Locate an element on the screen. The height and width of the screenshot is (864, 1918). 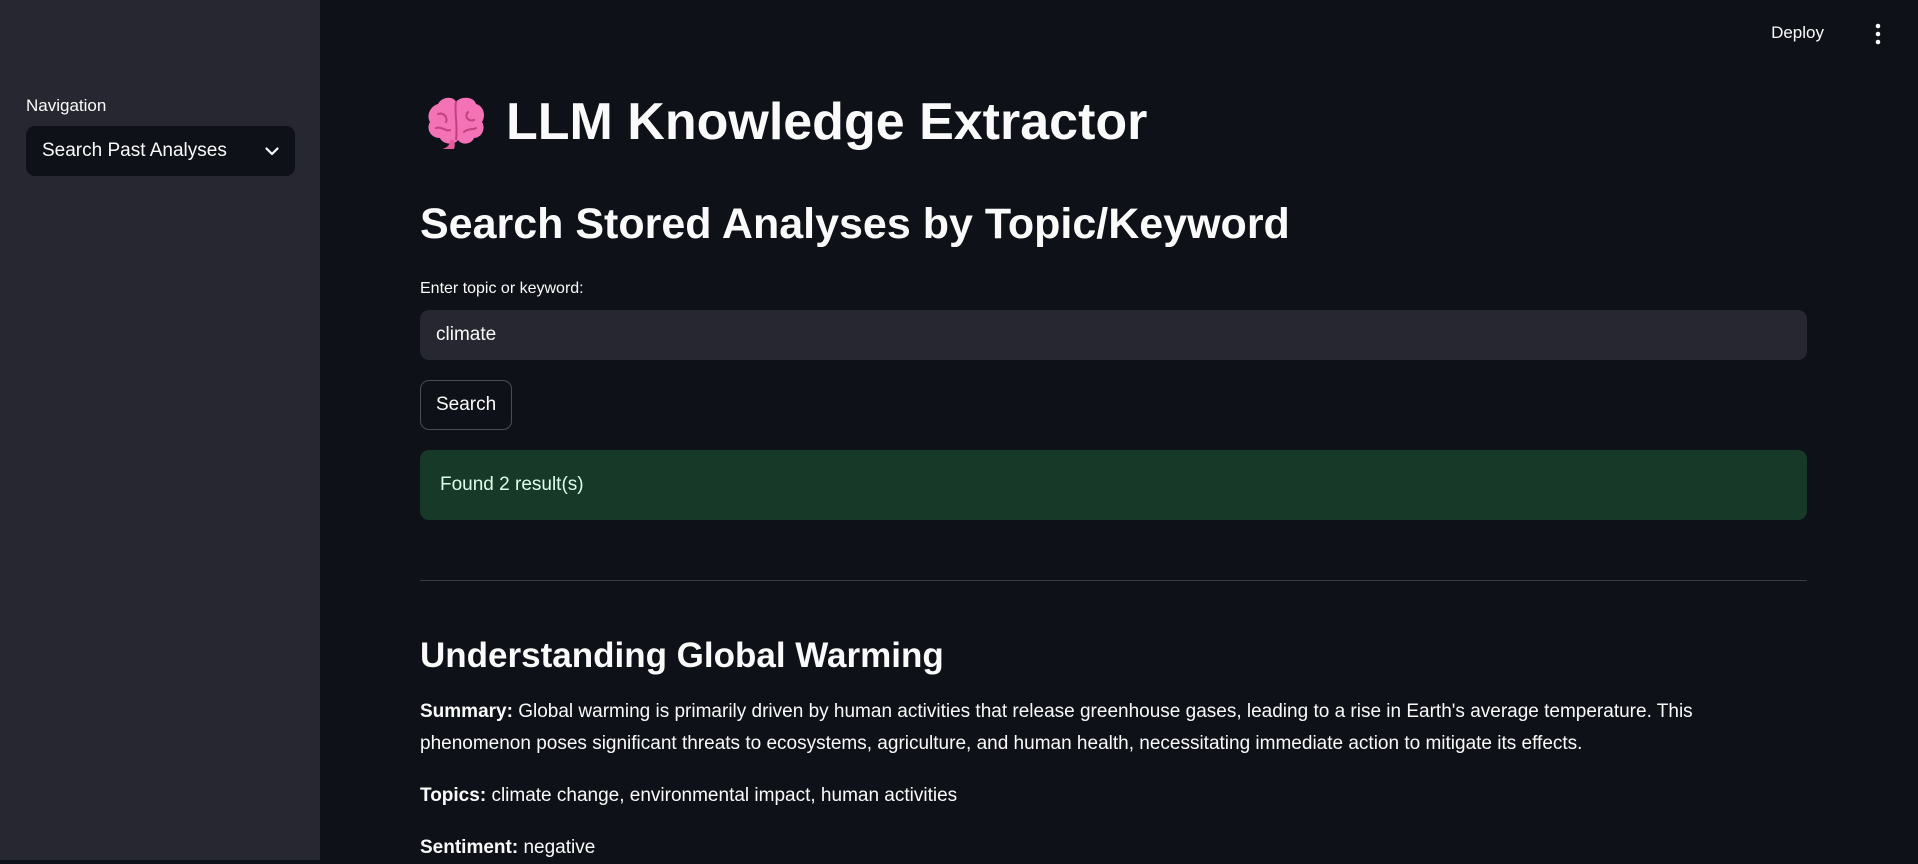
search-input is located at coordinates (1113, 335).